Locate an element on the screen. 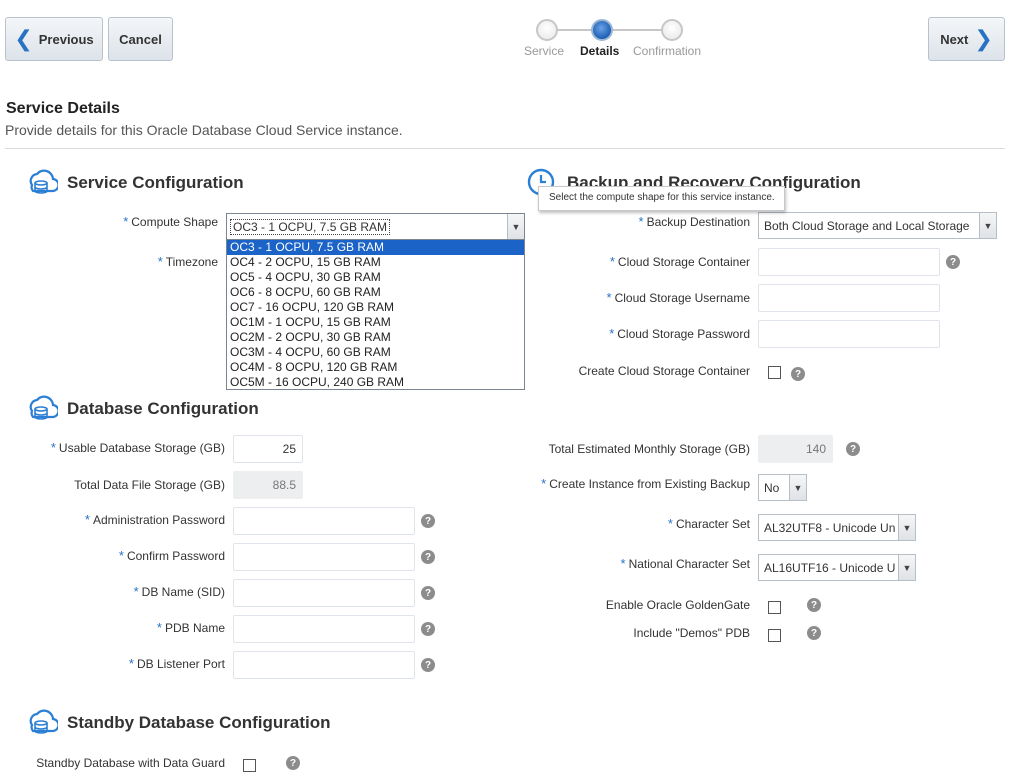  compute-shape-label: * Compute Shape is located at coordinates (170, 221).